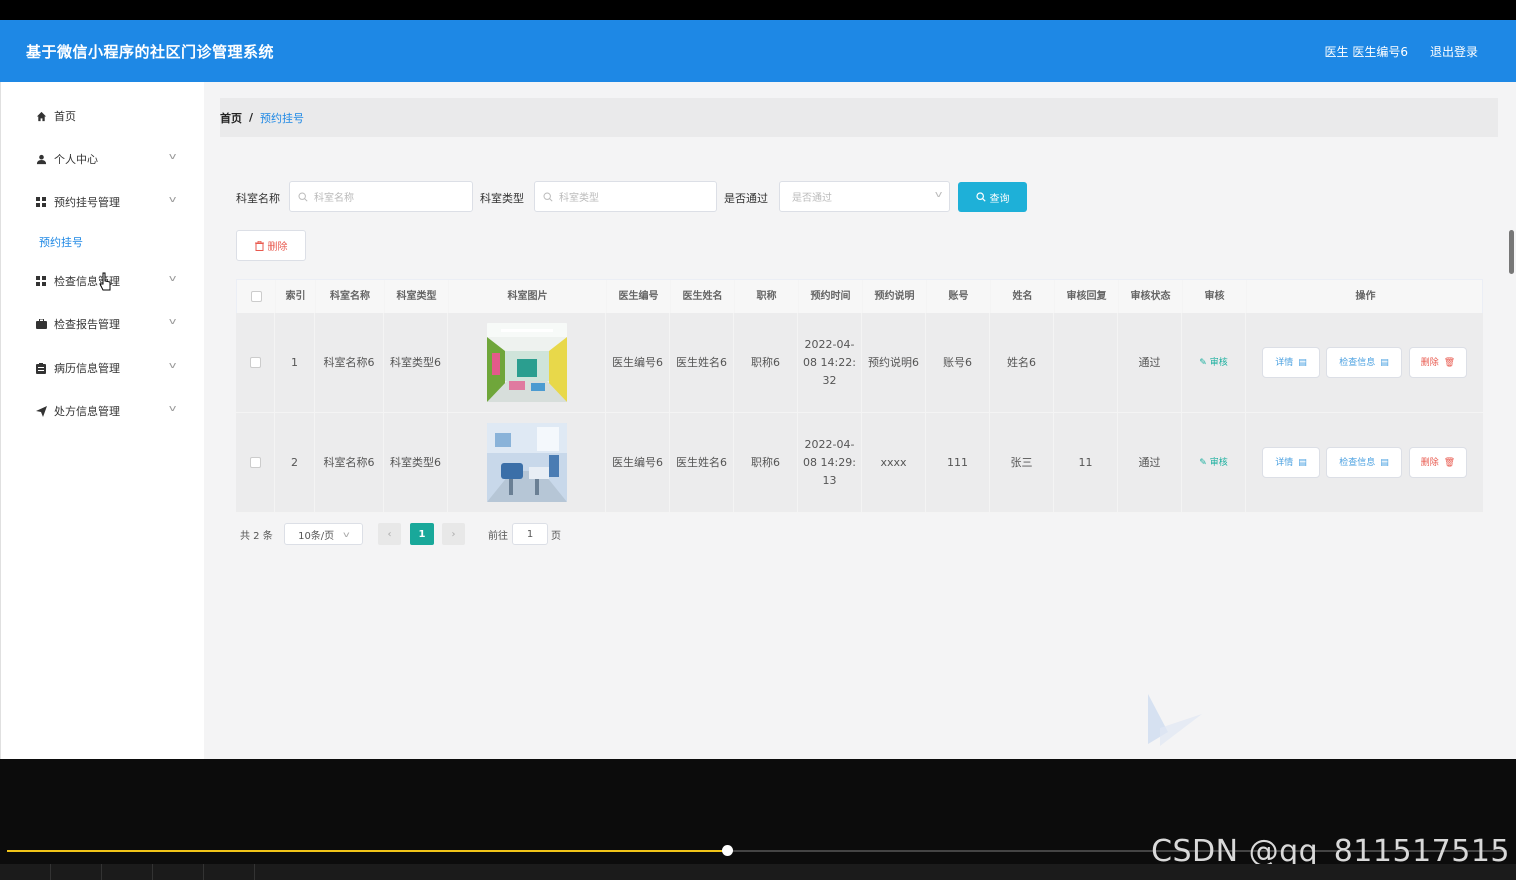  I want to click on sidebar-item-personal-center: 个人中心 v, so click(105, 159).